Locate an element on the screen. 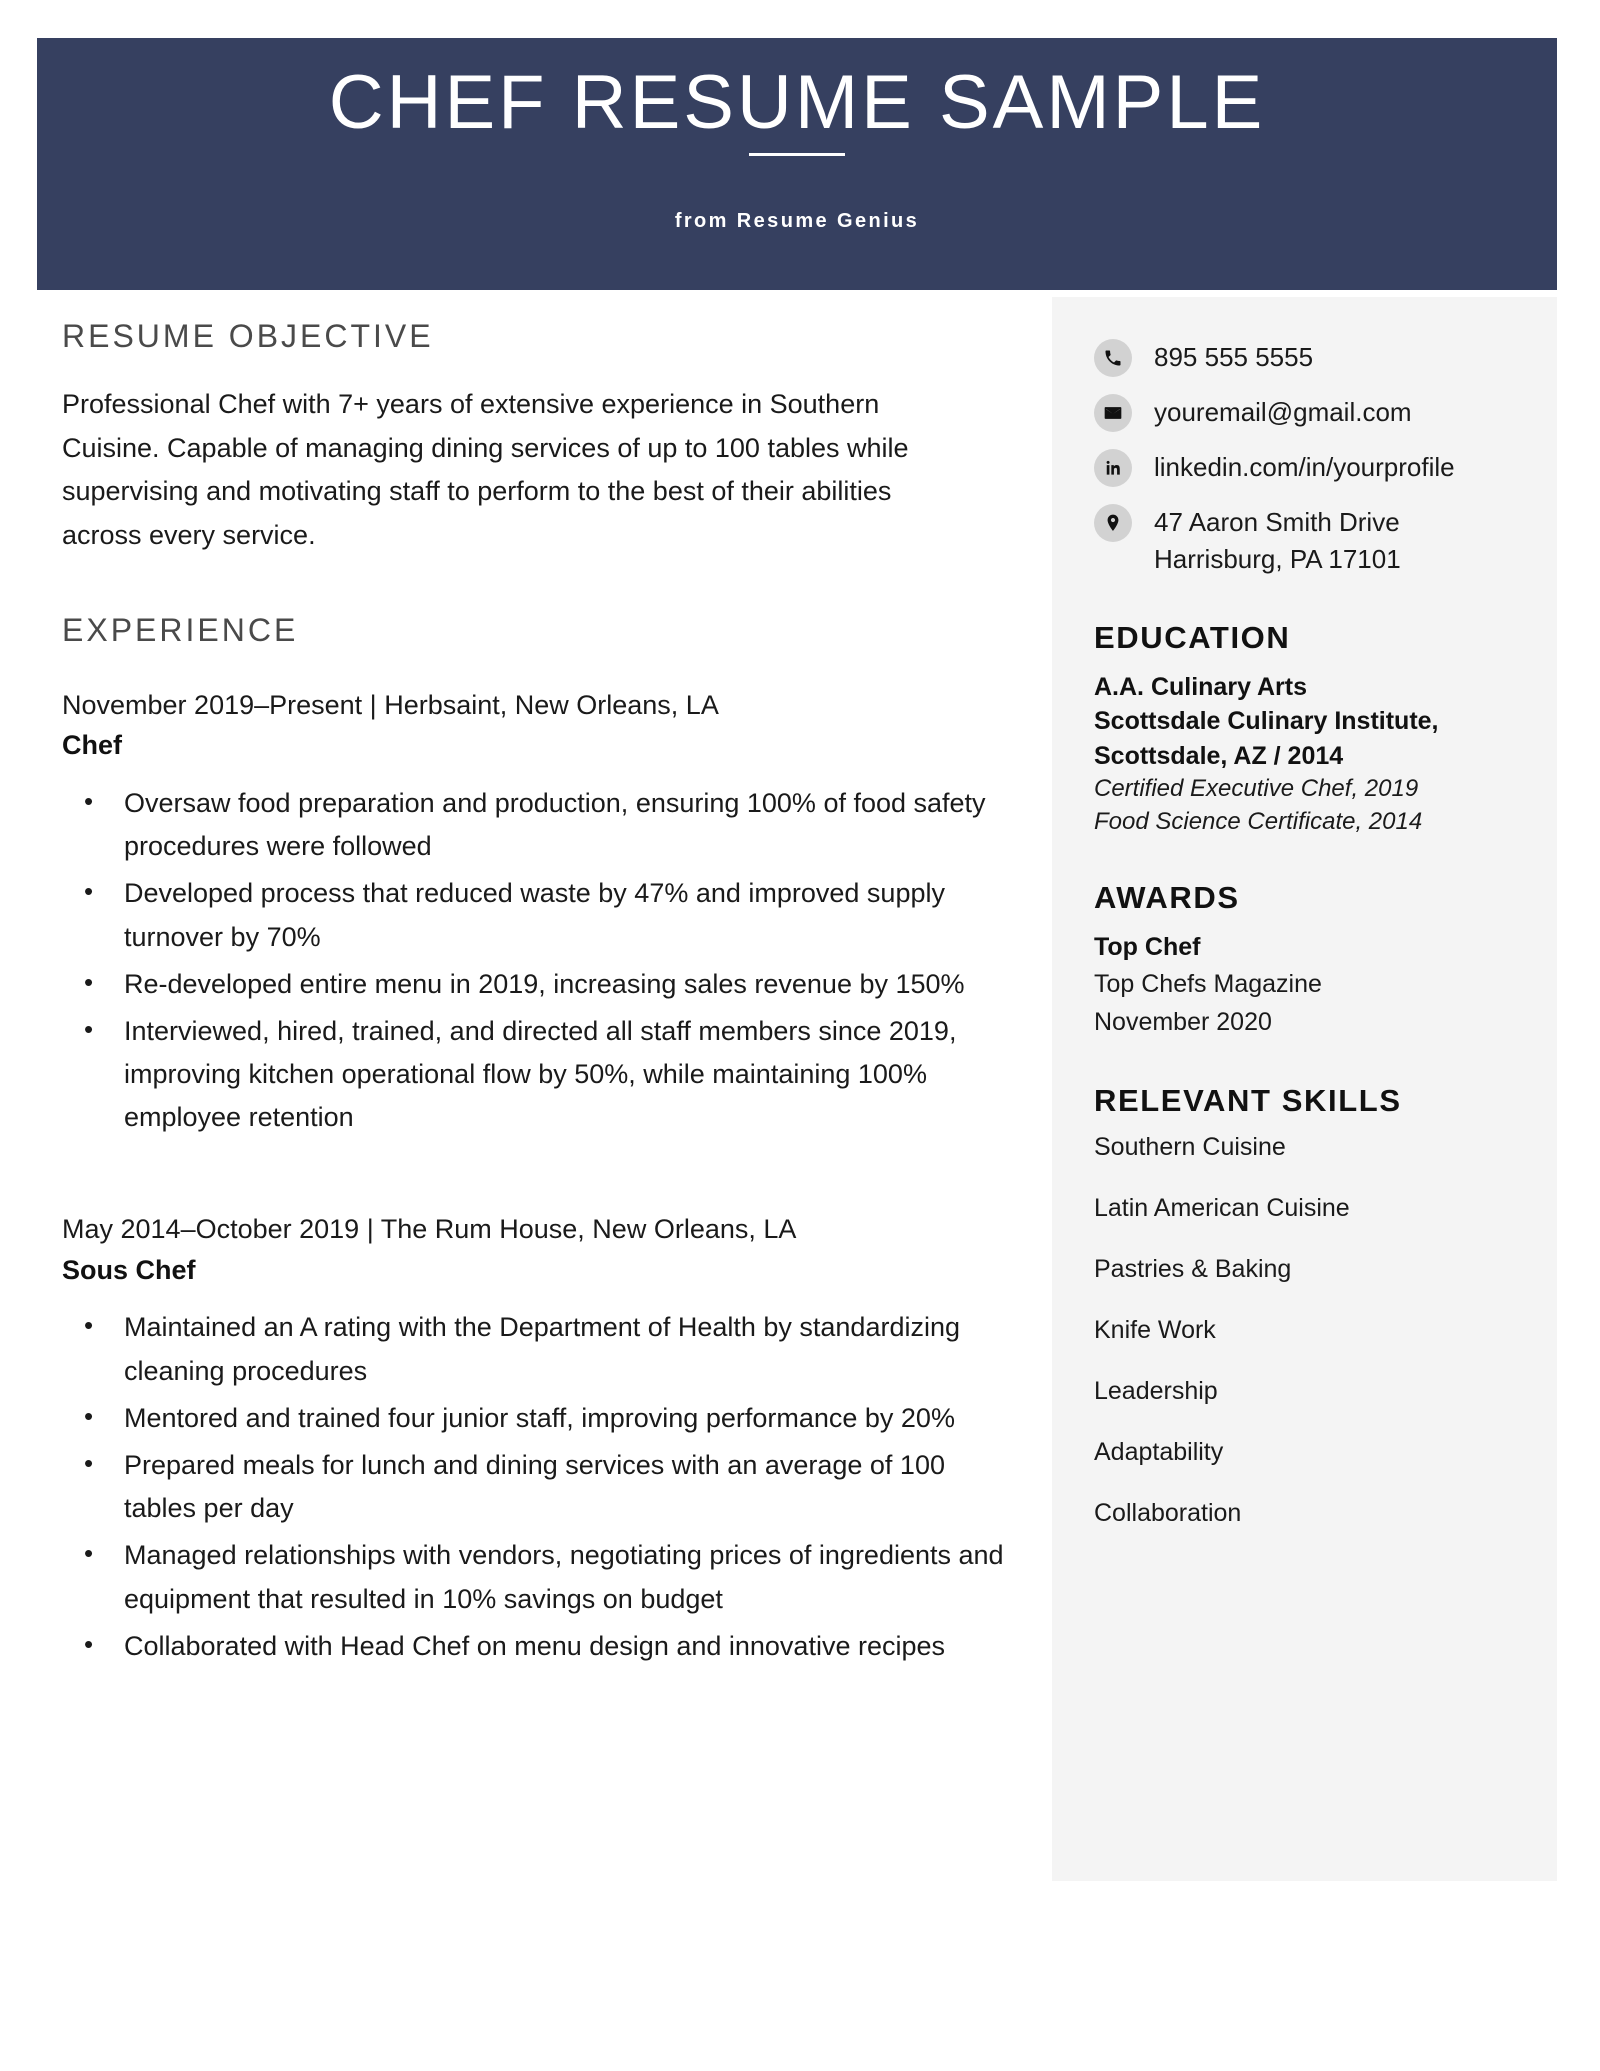 The image size is (1600, 2071). header-subtitle: from Resume Genius is located at coordinates (797, 221).